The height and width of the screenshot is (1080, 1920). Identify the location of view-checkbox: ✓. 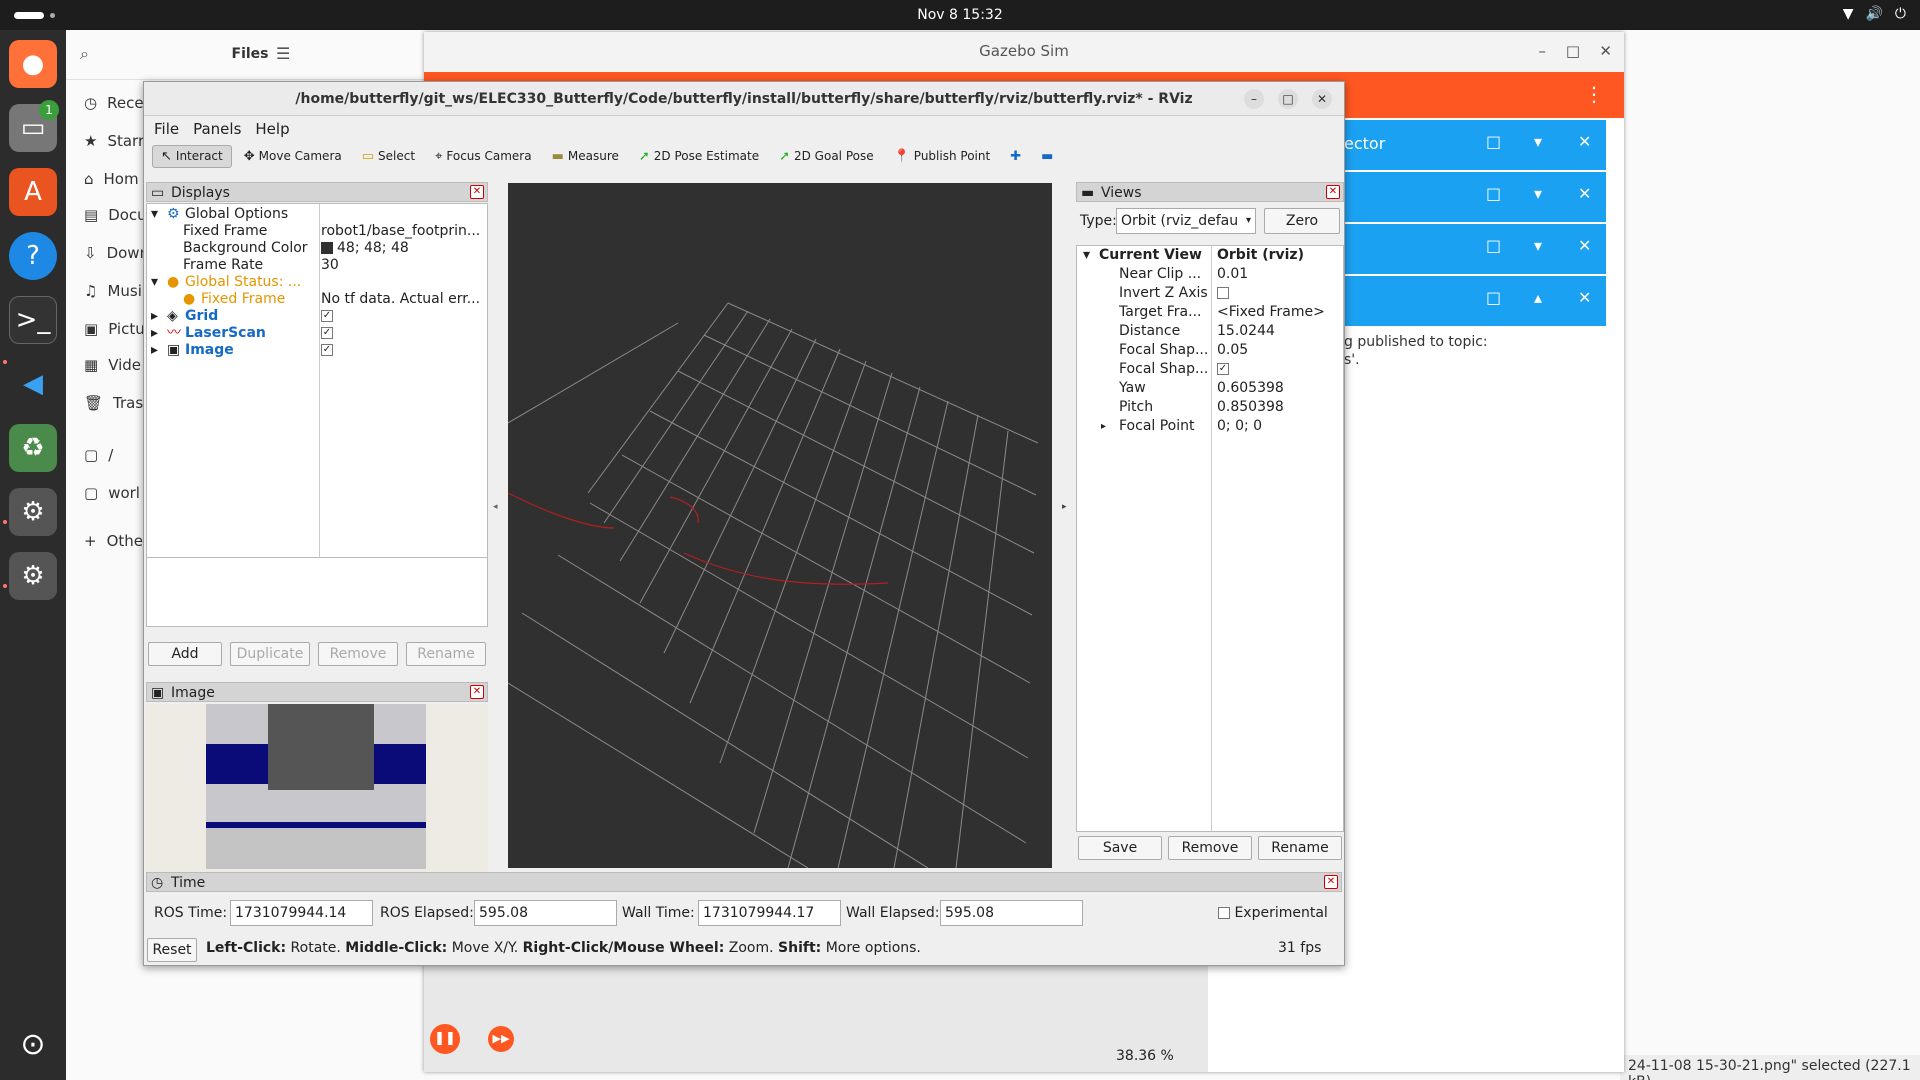
(1223, 369).